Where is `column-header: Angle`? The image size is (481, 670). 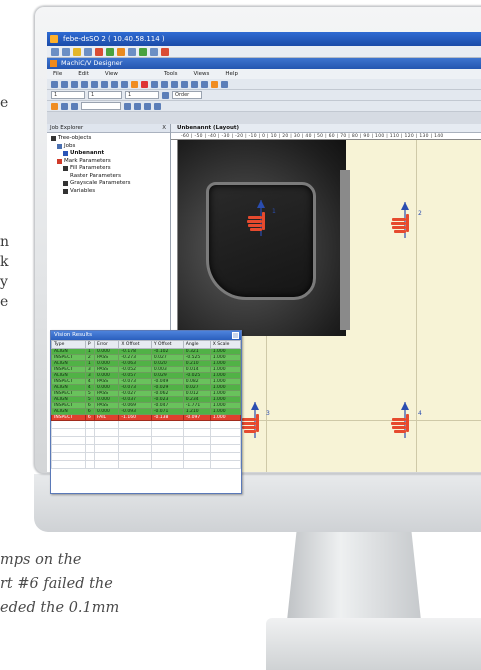
column-header: Angle is located at coordinates (196, 344).